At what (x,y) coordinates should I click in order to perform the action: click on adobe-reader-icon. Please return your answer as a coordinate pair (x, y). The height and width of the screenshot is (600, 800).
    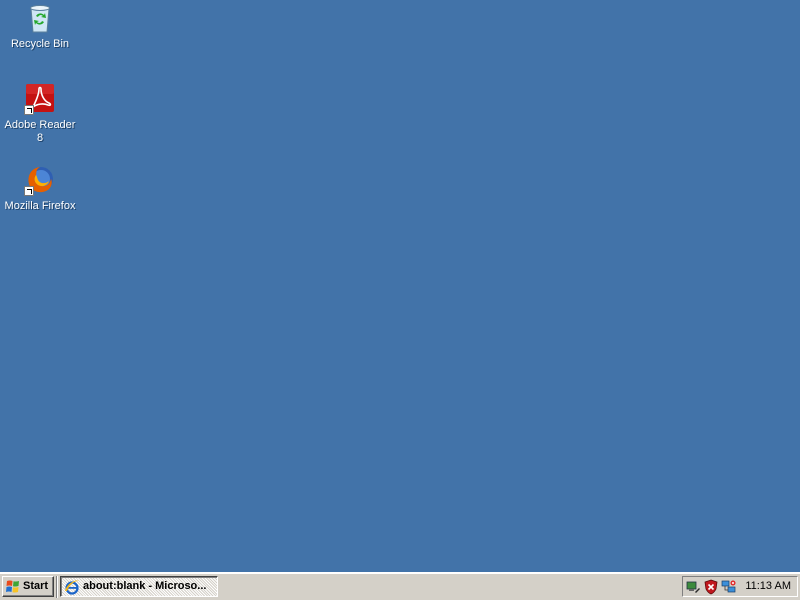
    Looking at the image, I should click on (40, 99).